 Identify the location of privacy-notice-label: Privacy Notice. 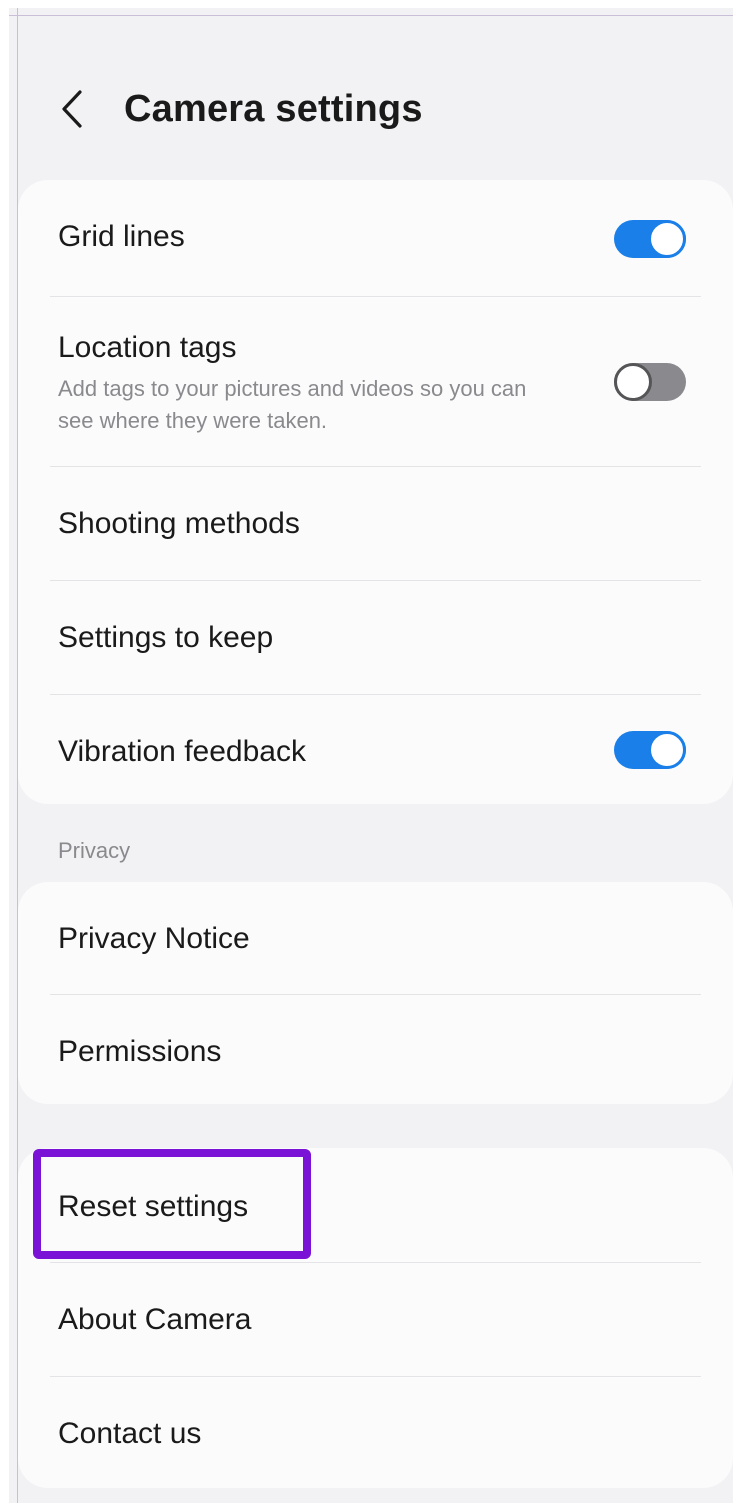
(154, 938).